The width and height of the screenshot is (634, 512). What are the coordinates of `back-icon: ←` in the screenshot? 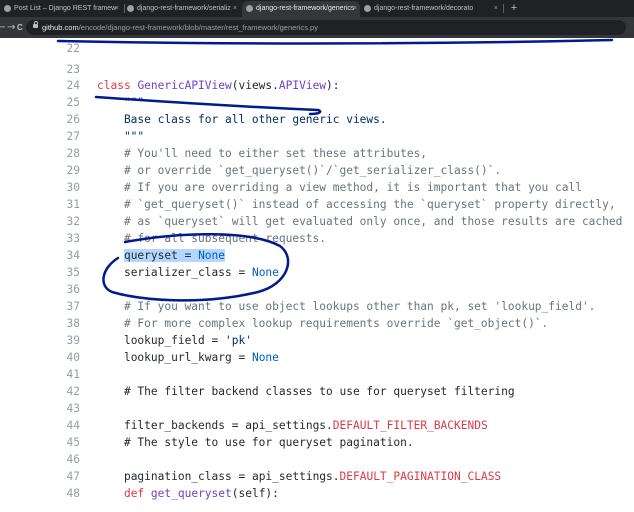 It's located at (2, 27).